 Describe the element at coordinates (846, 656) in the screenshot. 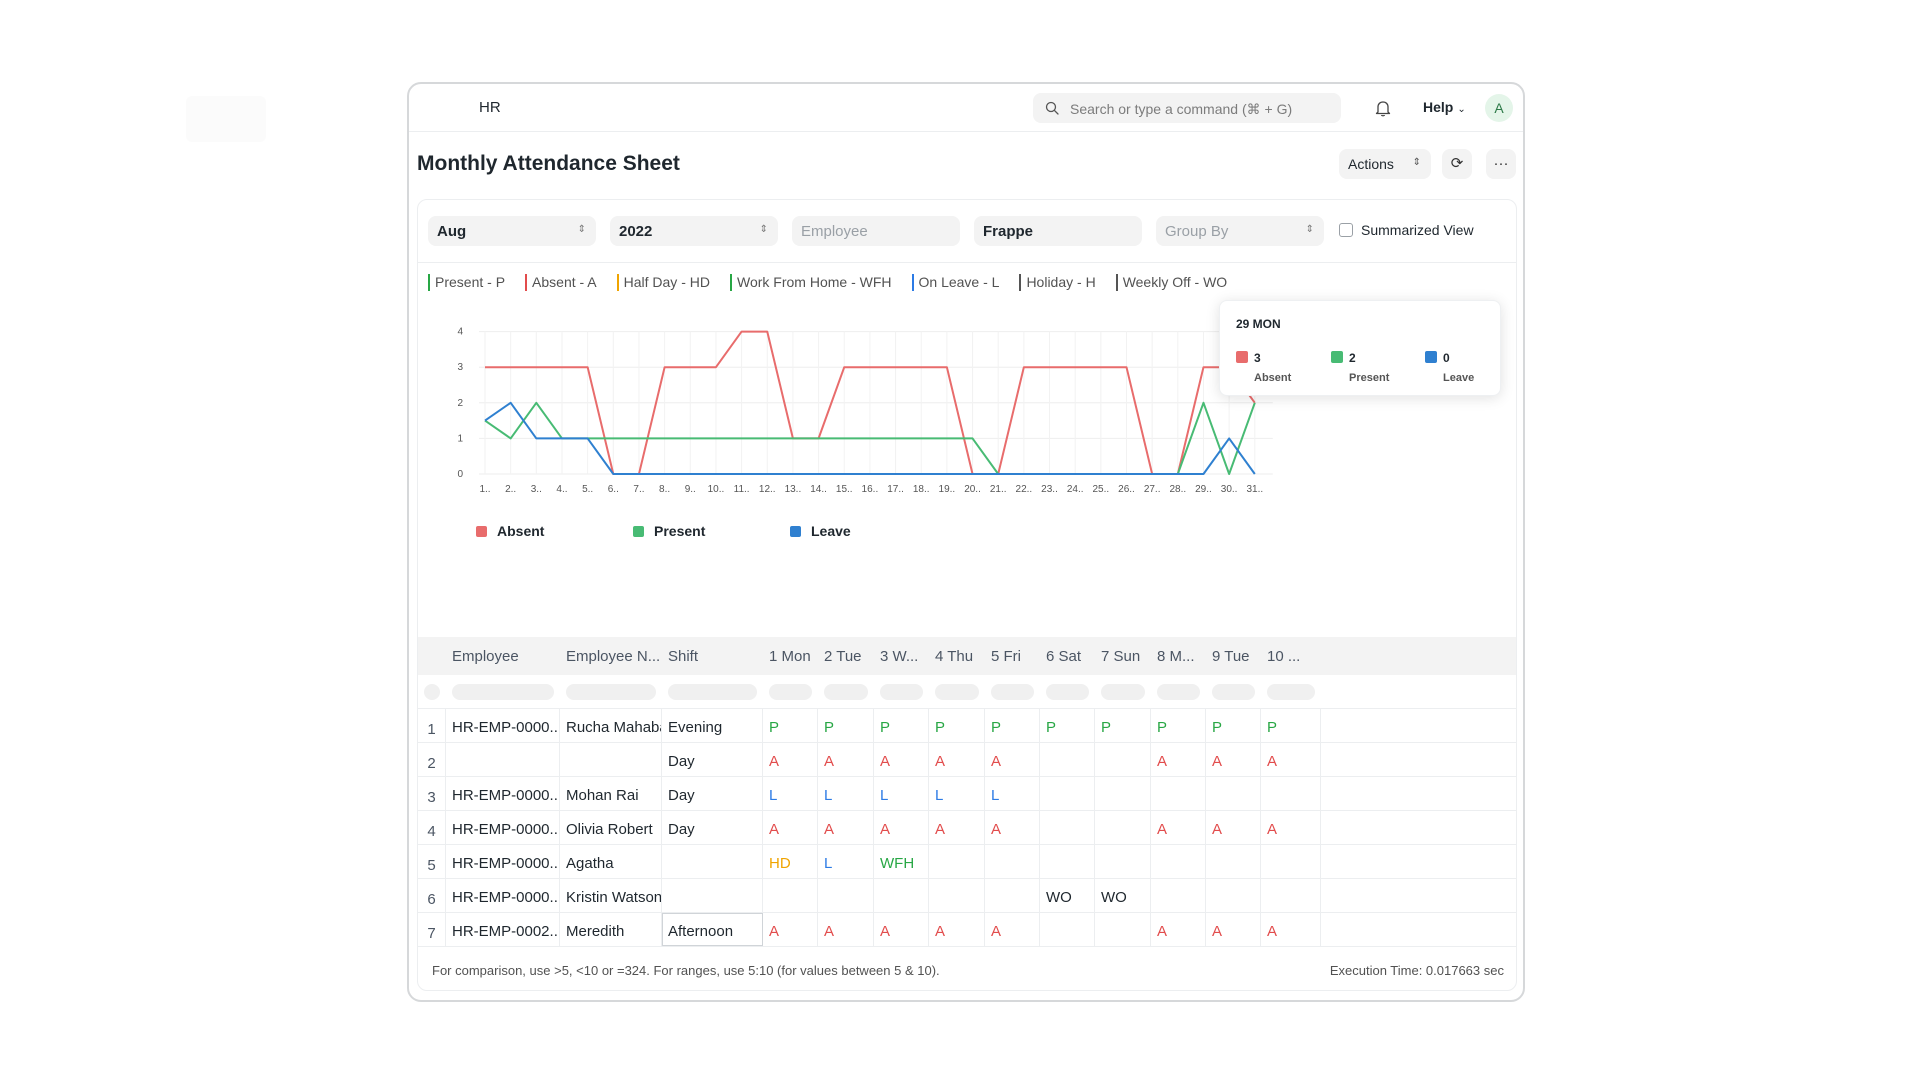

I see `column-header: 2 Tue` at that location.